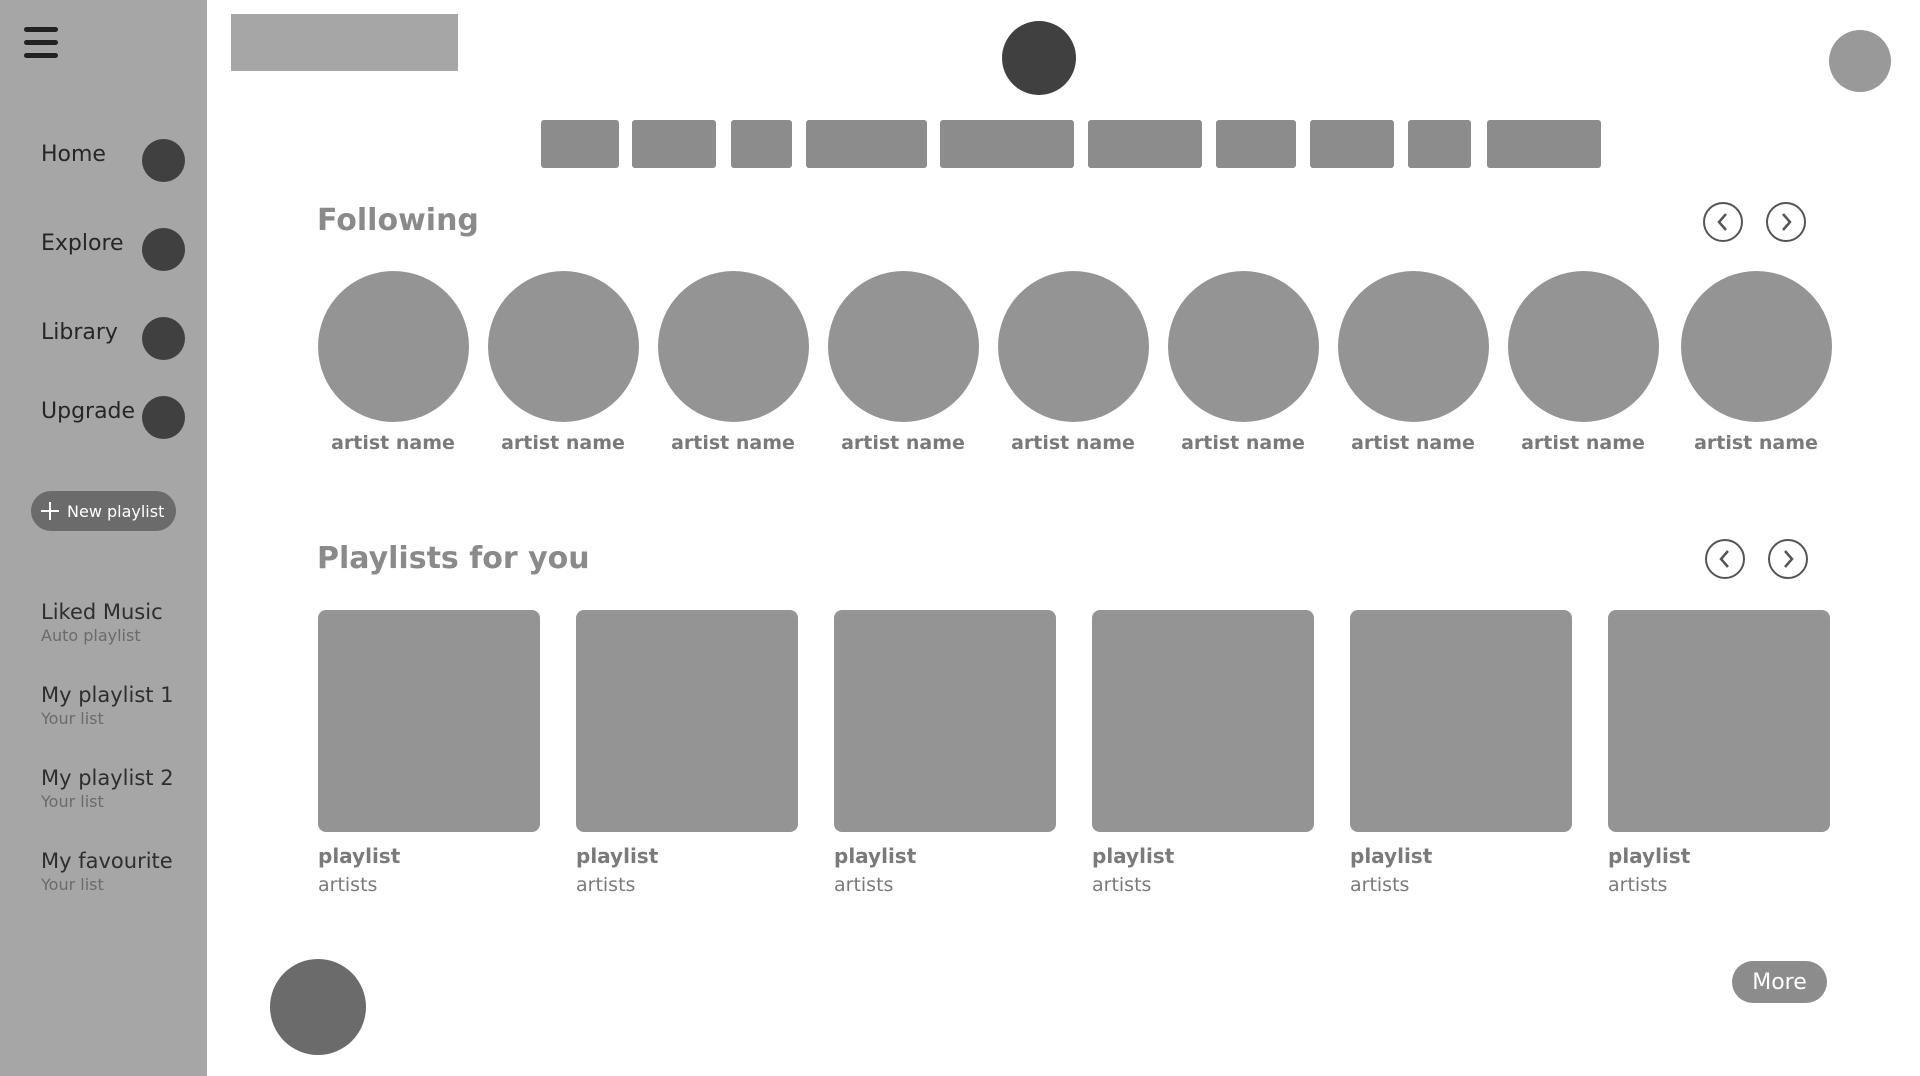 This screenshot has height=1076, width=1920. I want to click on section-title-following: Following, so click(398, 220).